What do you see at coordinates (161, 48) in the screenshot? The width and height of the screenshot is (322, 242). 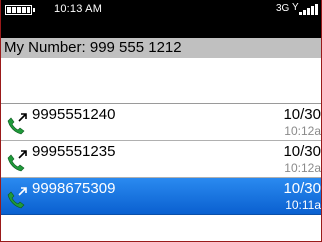 I see `my-number-banner: My Number: 999 555 1212` at bounding box center [161, 48].